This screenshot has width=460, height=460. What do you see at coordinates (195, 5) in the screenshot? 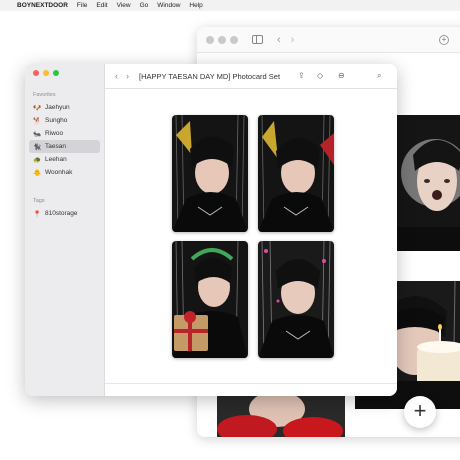
I see `menu-help: Help` at bounding box center [195, 5].